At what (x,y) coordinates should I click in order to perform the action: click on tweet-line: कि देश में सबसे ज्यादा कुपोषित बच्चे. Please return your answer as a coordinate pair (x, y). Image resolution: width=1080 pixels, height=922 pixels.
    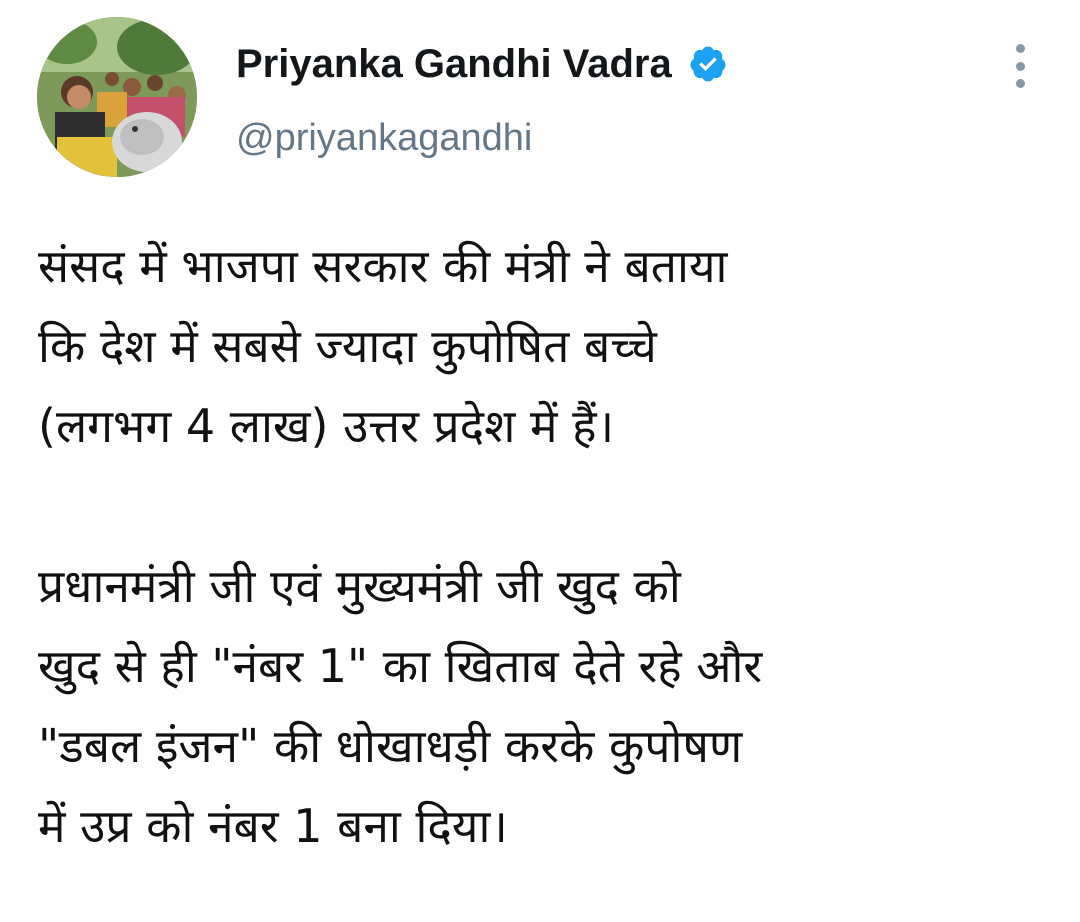
    Looking at the image, I should click on (347, 346).